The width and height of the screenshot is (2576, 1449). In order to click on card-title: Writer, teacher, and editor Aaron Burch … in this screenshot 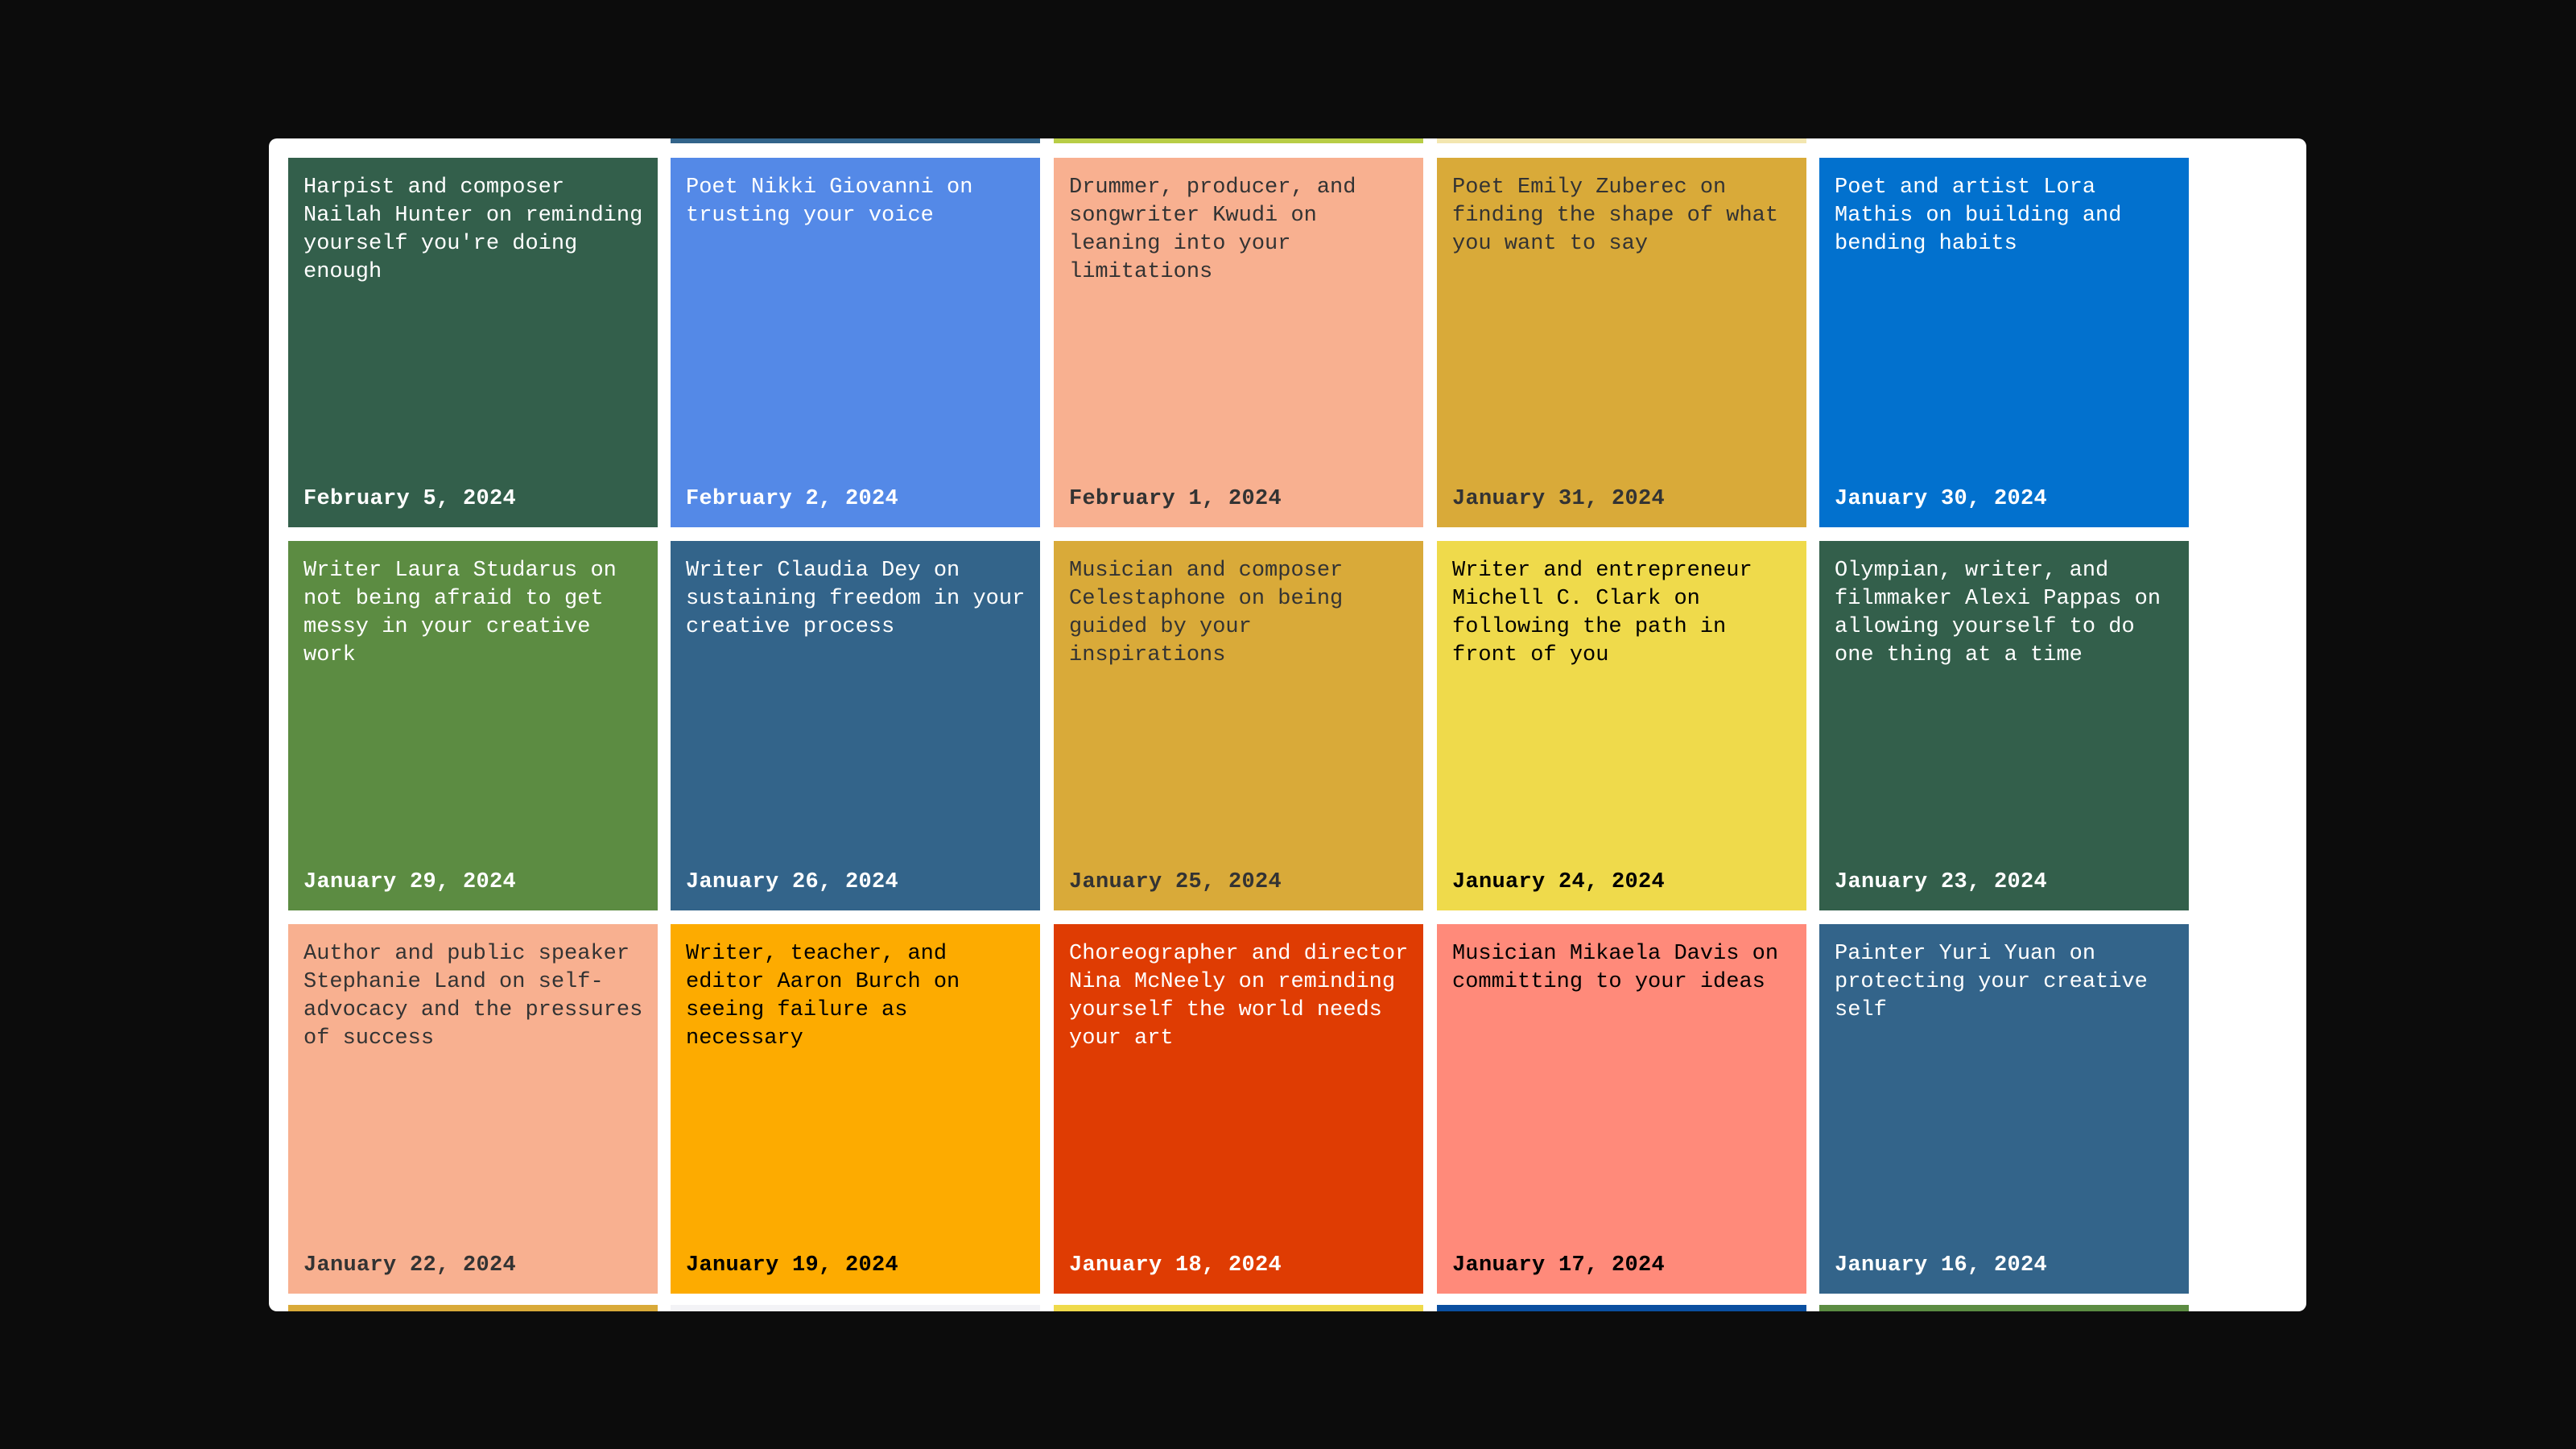, I will do `click(856, 996)`.